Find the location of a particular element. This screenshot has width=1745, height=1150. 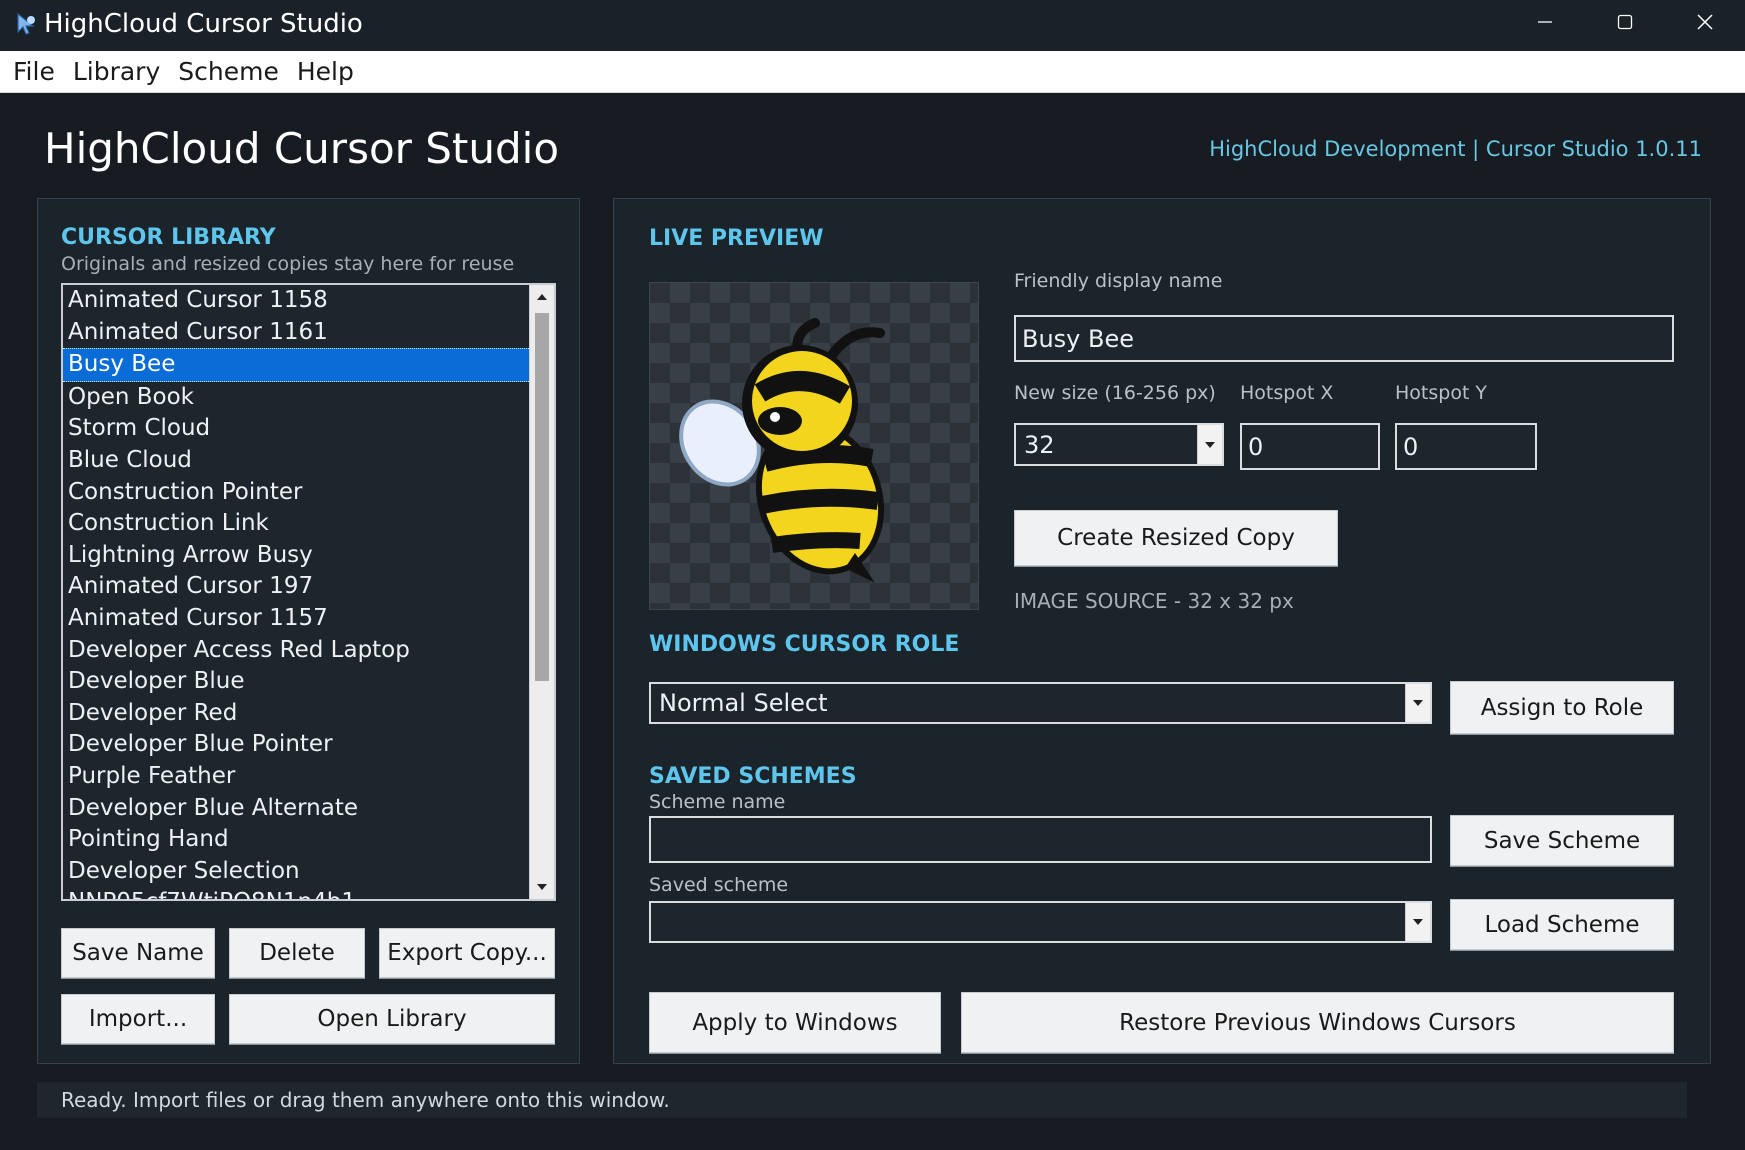

list-item: Developer Blue Pointer is located at coordinates (296, 745).